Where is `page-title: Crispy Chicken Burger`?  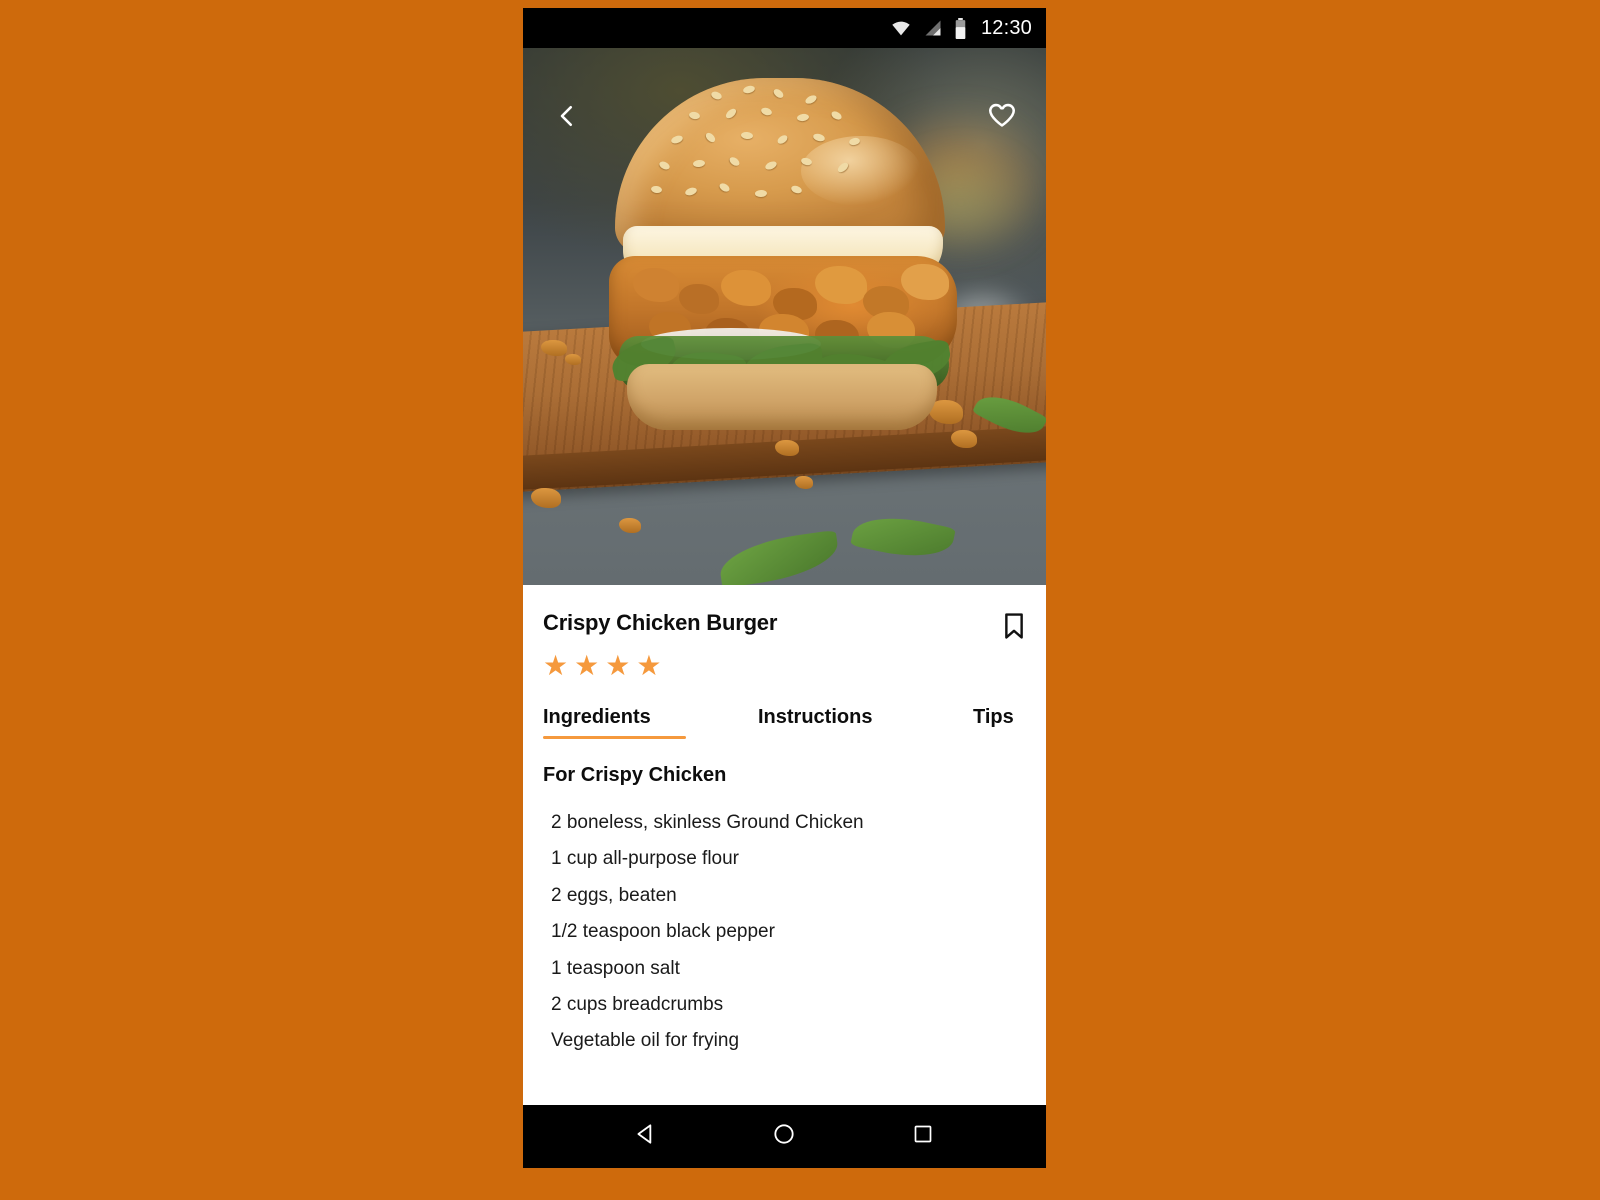 page-title: Crispy Chicken Burger is located at coordinates (660, 622).